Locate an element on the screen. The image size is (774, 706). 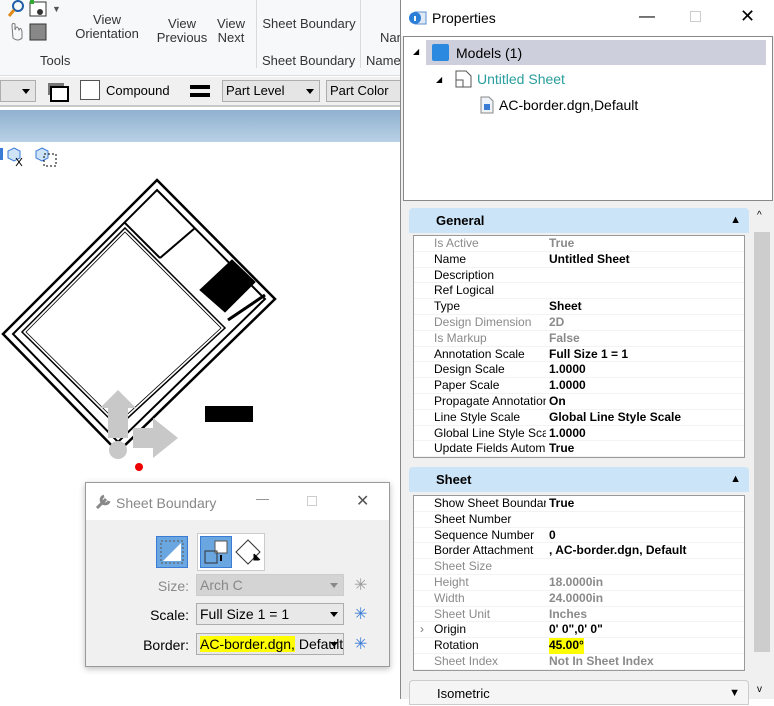
view-previous-button: View Previous is located at coordinates (182, 31).